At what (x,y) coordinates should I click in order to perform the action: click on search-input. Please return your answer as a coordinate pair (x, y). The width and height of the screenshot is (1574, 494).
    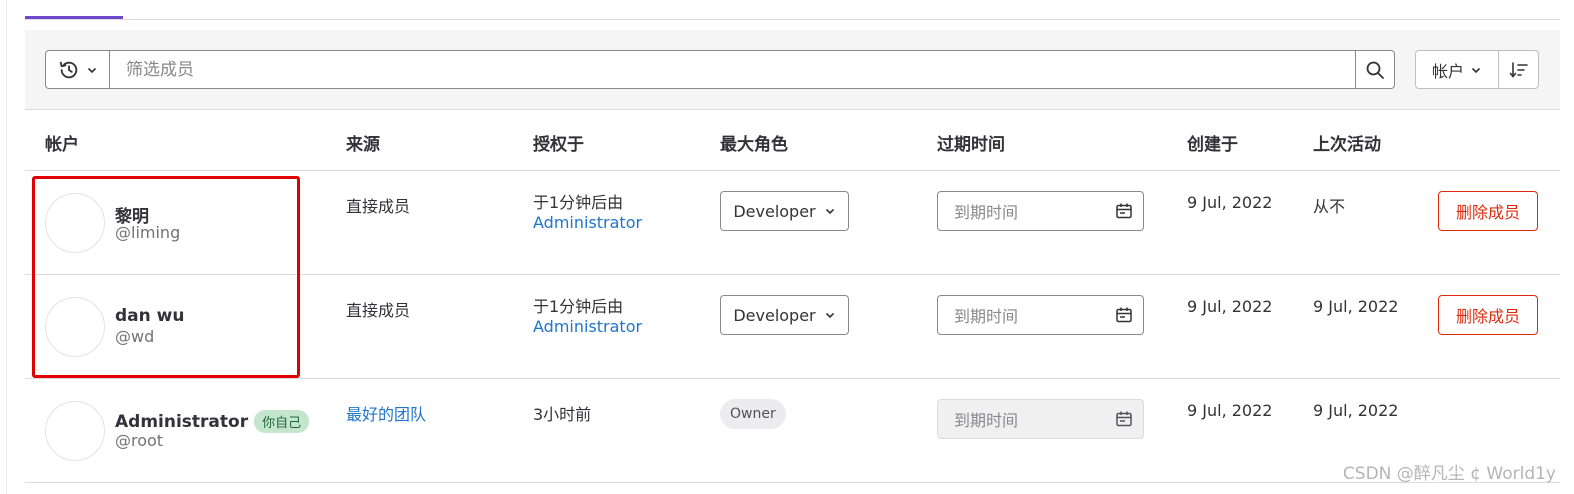
    Looking at the image, I should click on (732, 69).